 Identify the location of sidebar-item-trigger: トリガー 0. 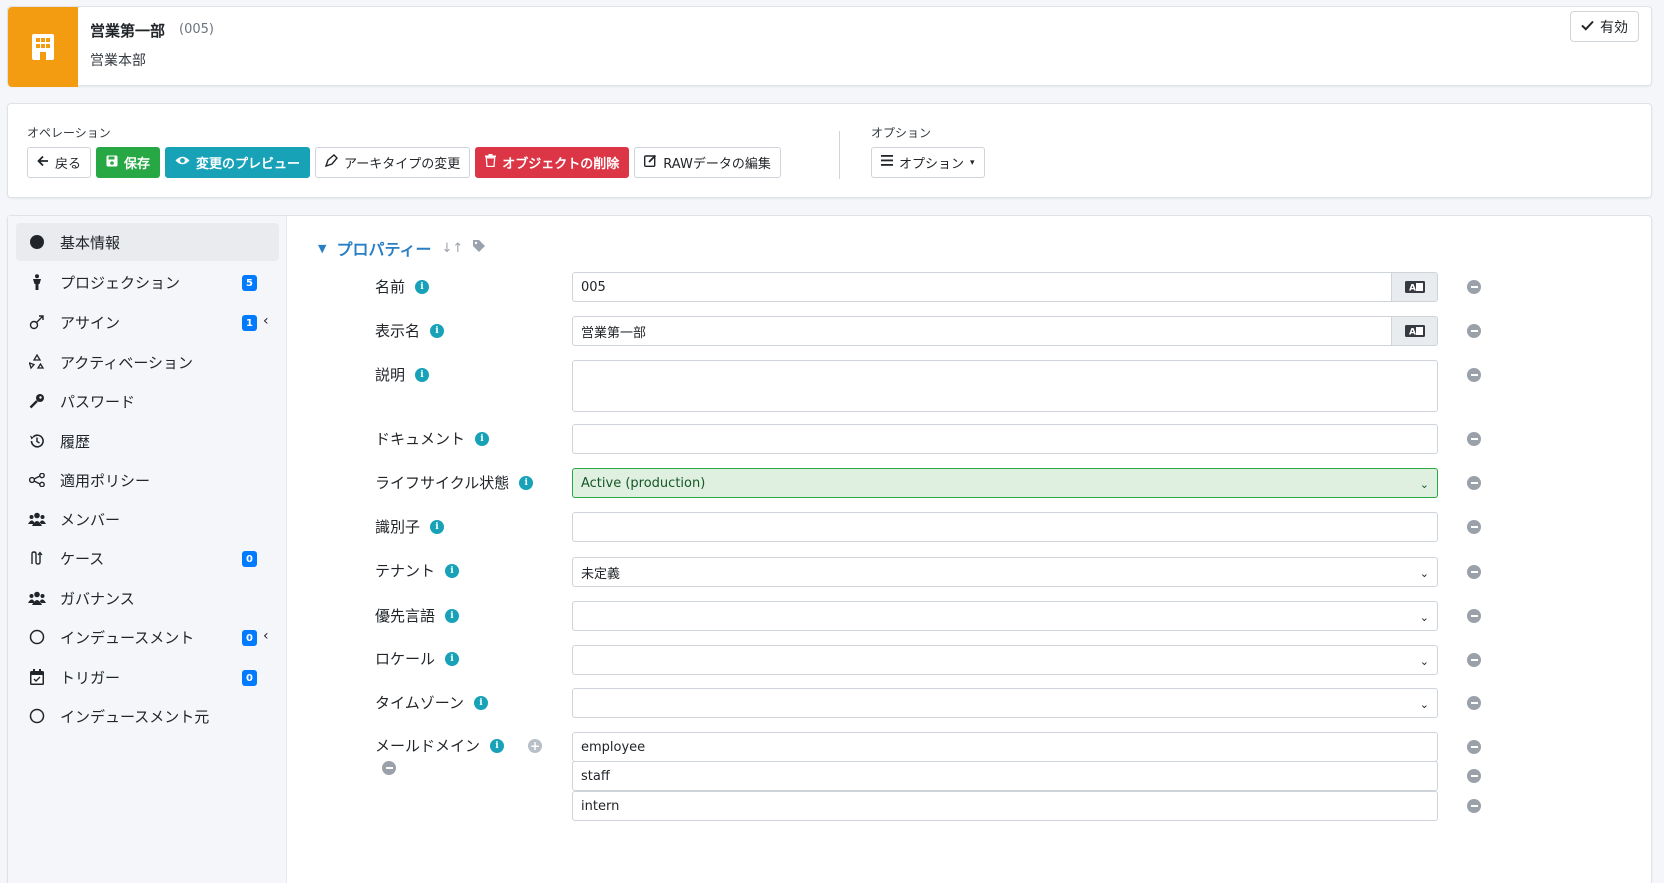
(147, 677).